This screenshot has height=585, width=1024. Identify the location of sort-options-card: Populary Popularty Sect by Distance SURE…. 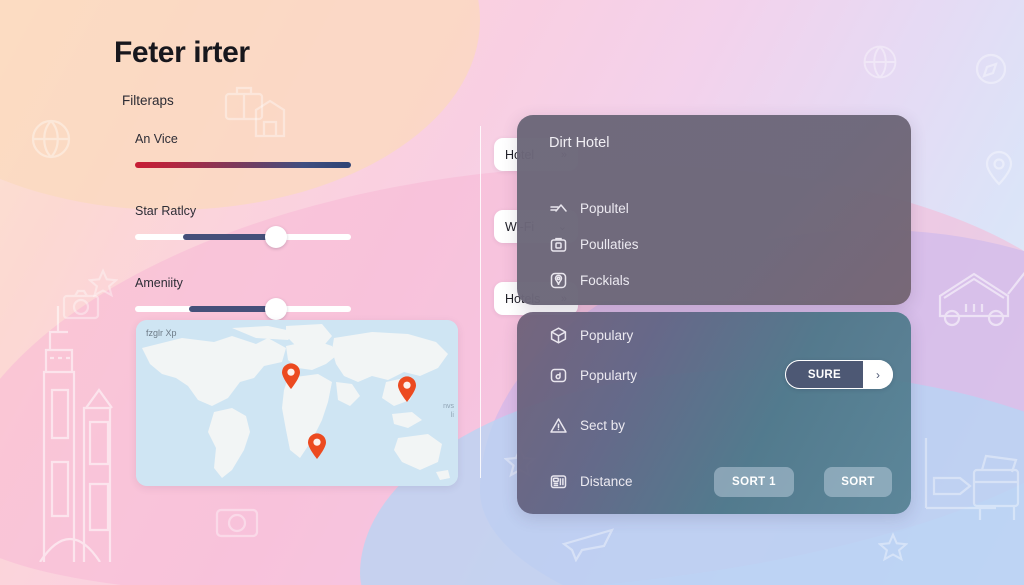
(714, 413).